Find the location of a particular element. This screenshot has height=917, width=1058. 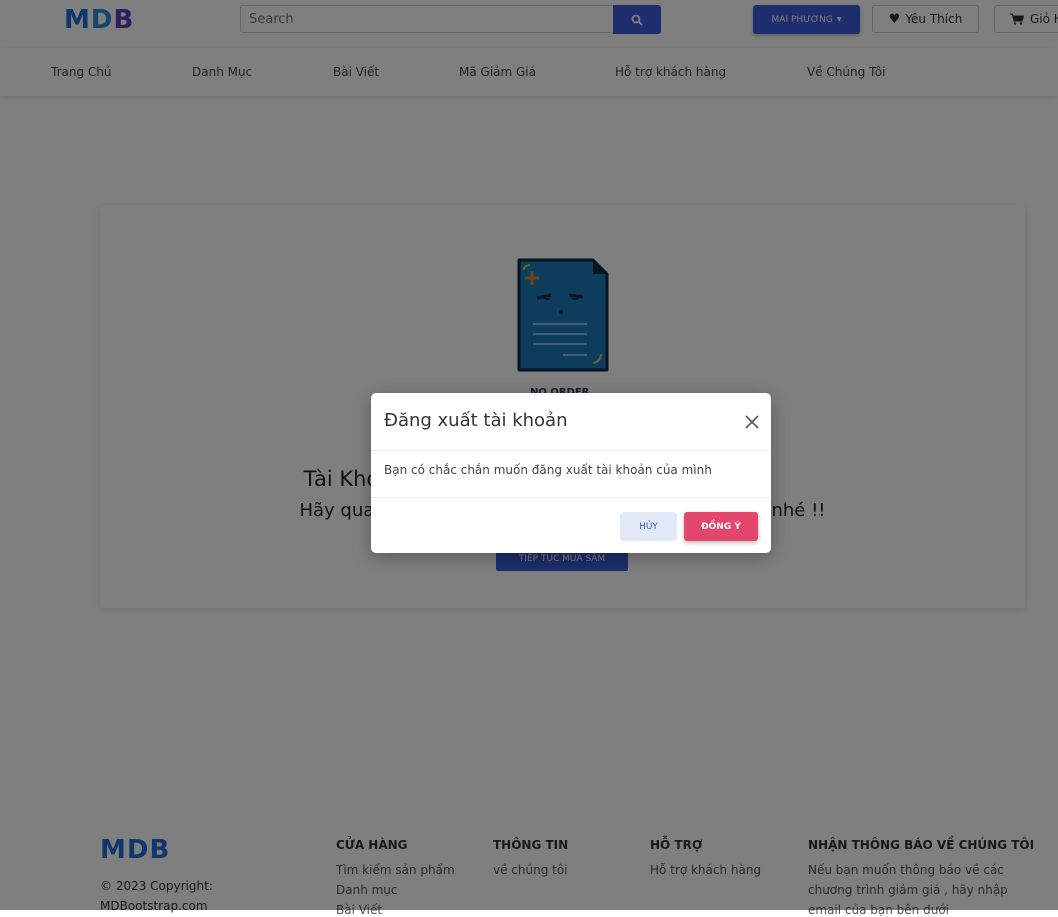

close-icon is located at coordinates (752, 422).